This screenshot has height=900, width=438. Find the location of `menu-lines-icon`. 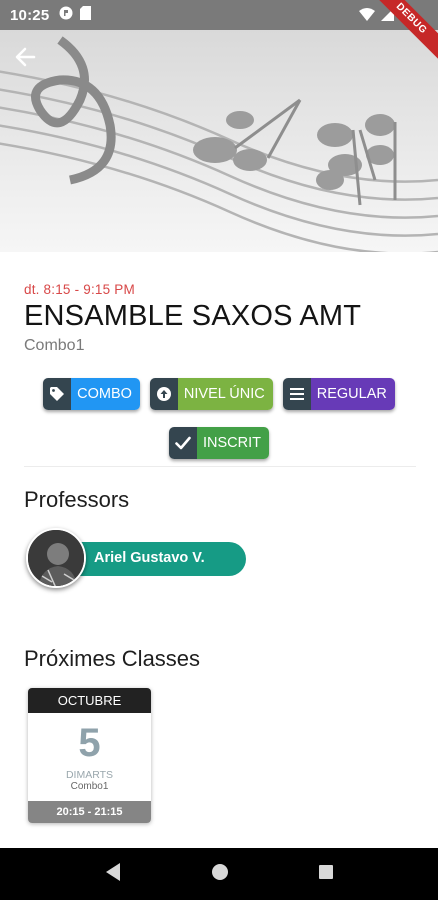

menu-lines-icon is located at coordinates (296, 394).